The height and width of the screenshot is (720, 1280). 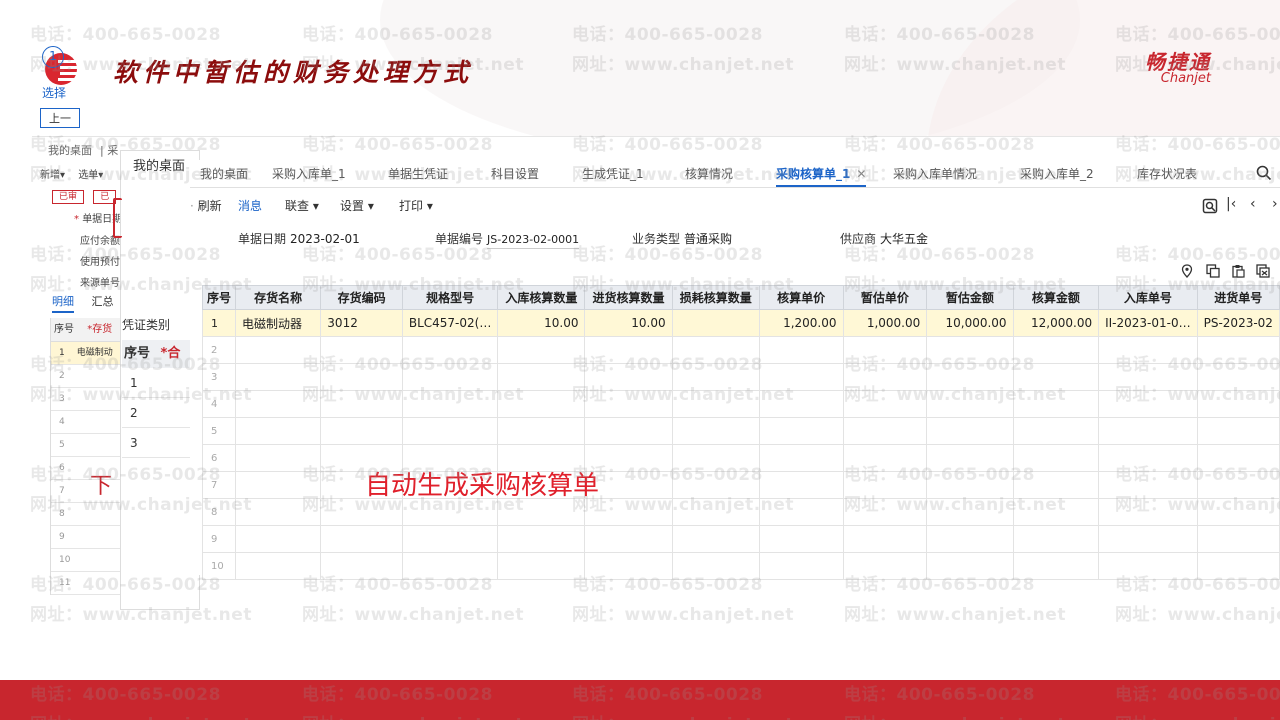 I want to click on paste-icon, so click(x=1238, y=271).